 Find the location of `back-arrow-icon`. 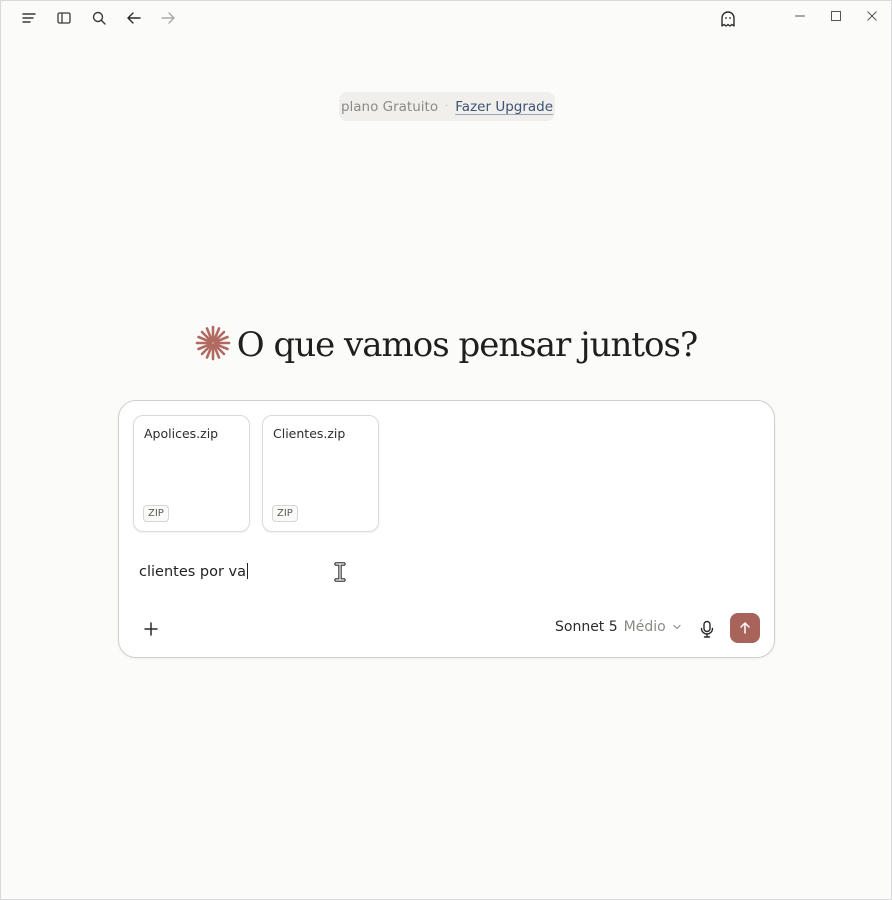

back-arrow-icon is located at coordinates (134, 18).